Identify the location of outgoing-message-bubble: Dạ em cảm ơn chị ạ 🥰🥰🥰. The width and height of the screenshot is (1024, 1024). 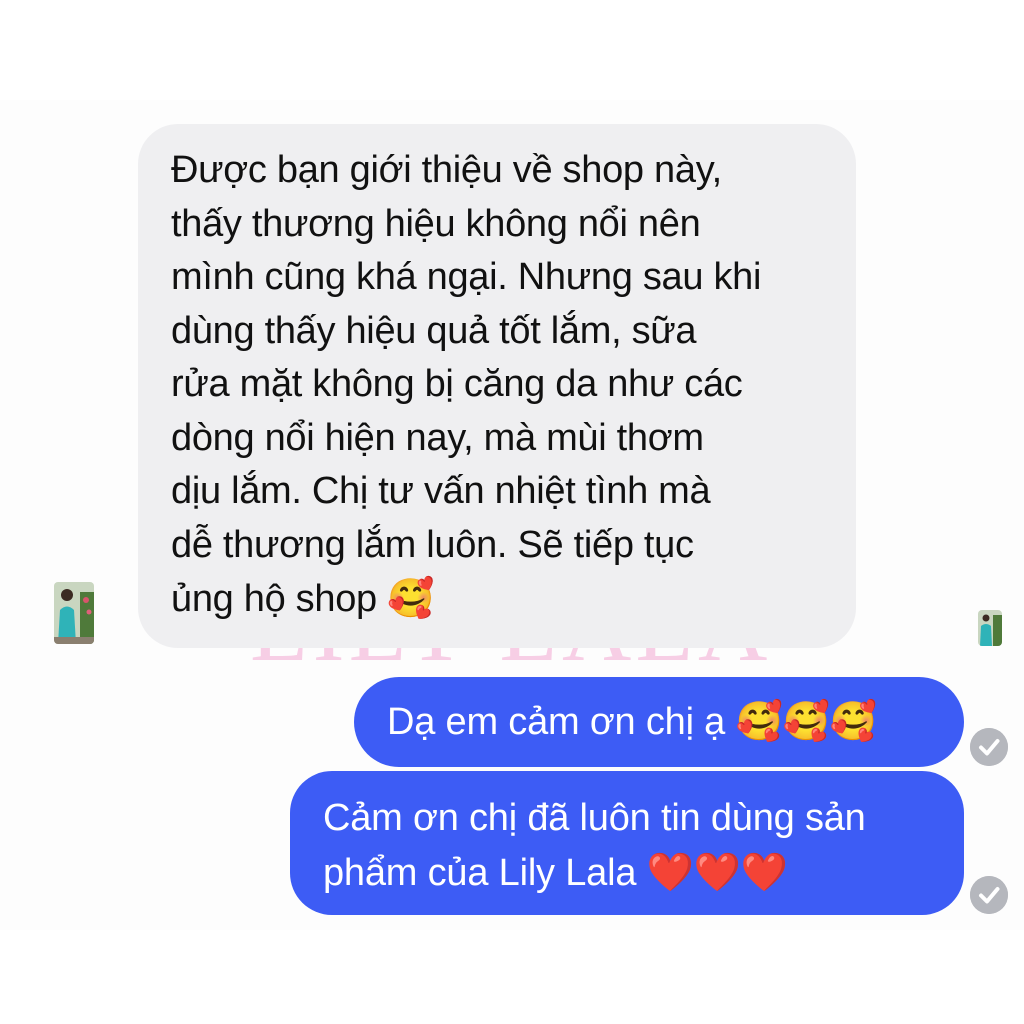
(659, 722).